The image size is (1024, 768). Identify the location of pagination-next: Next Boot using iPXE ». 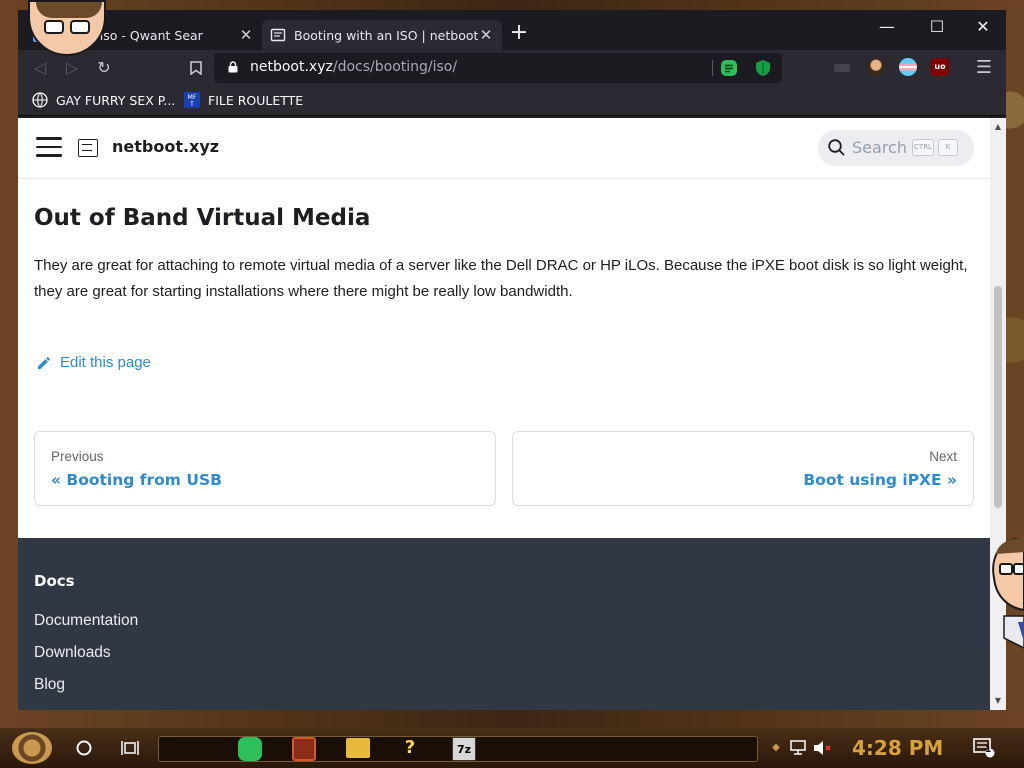
(743, 468).